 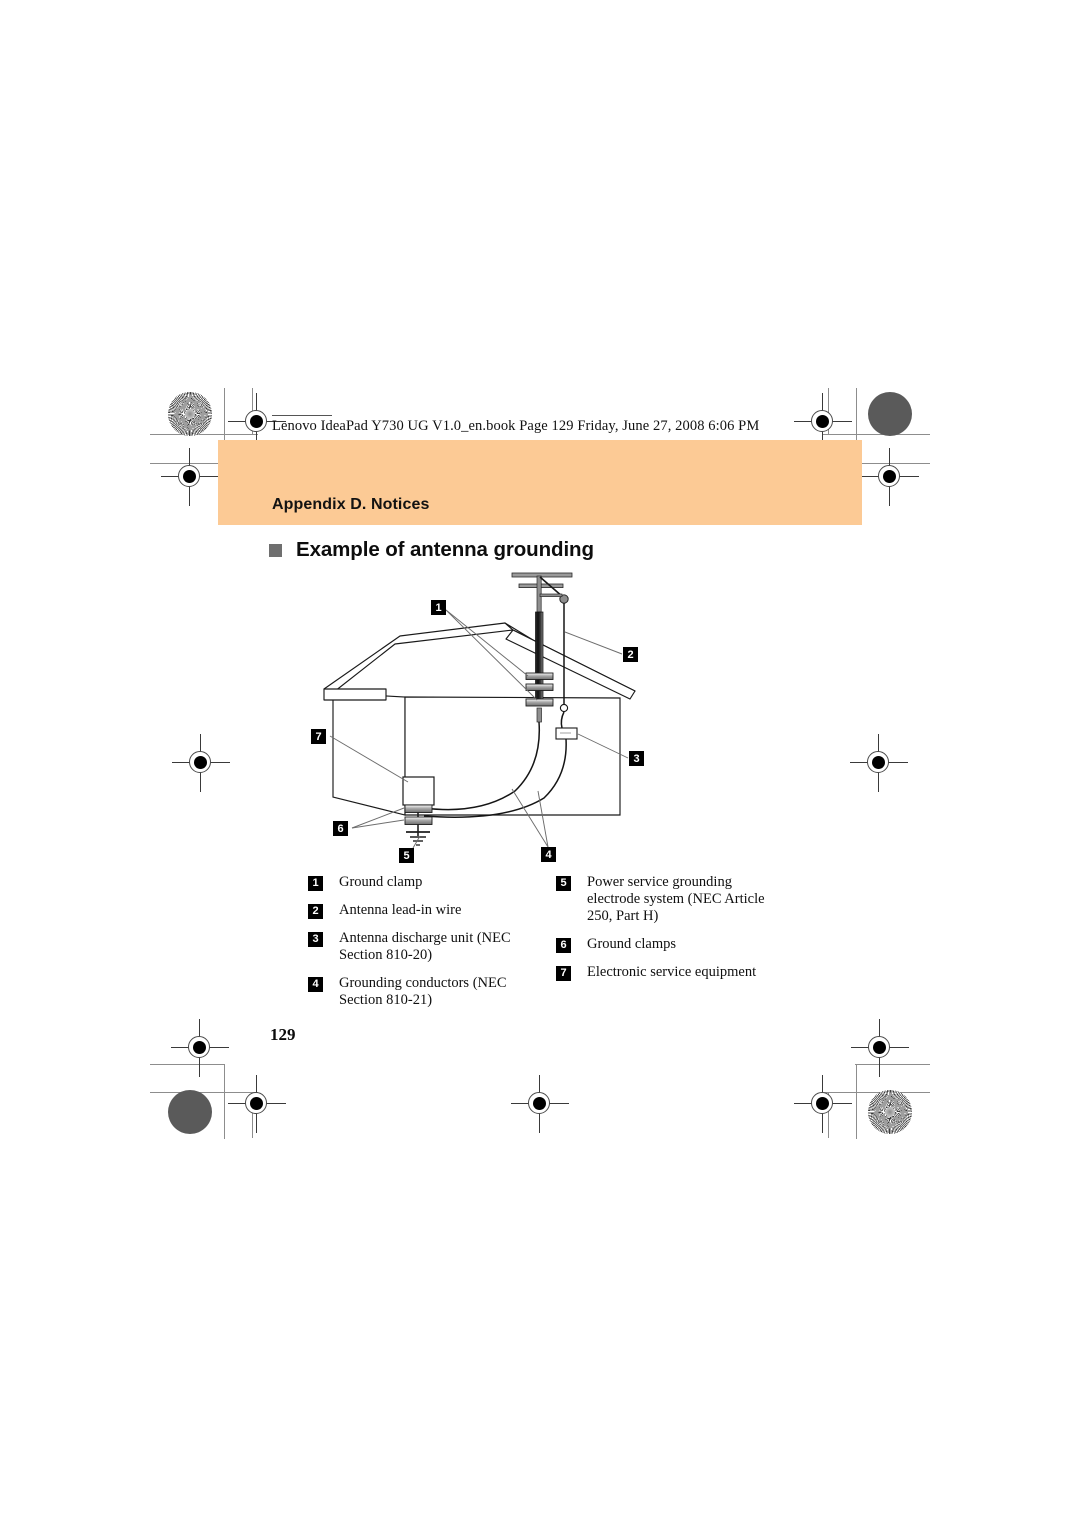 I want to click on registration-target-mid-right, so click(x=879, y=763).